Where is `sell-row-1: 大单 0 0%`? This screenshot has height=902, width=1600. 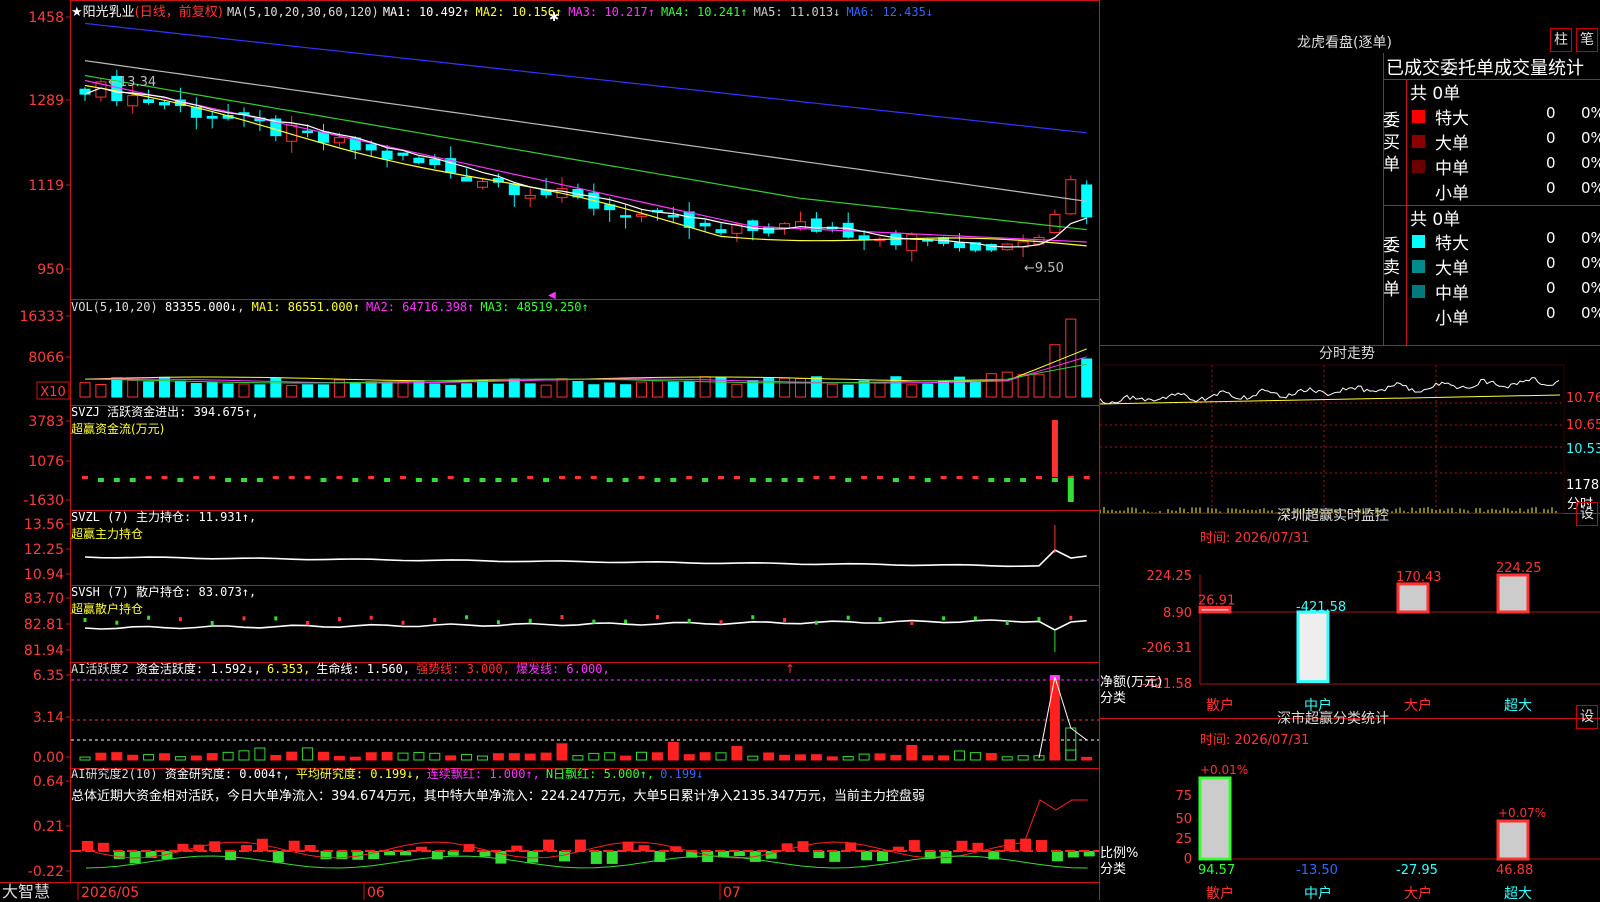 sell-row-1: 大单 0 0% is located at coordinates (1505, 266).